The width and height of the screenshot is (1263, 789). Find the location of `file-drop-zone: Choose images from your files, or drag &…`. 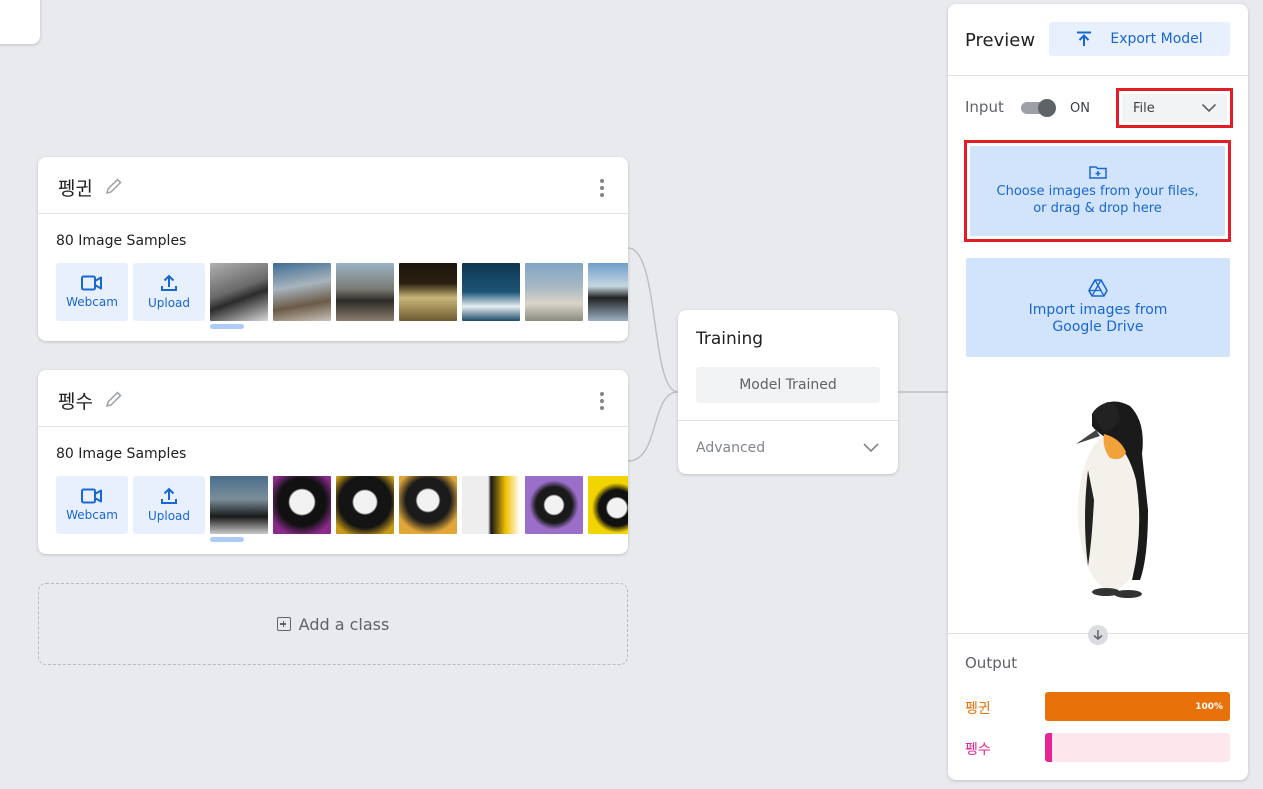

file-drop-zone: Choose images from your files, or drag &… is located at coordinates (1097, 191).